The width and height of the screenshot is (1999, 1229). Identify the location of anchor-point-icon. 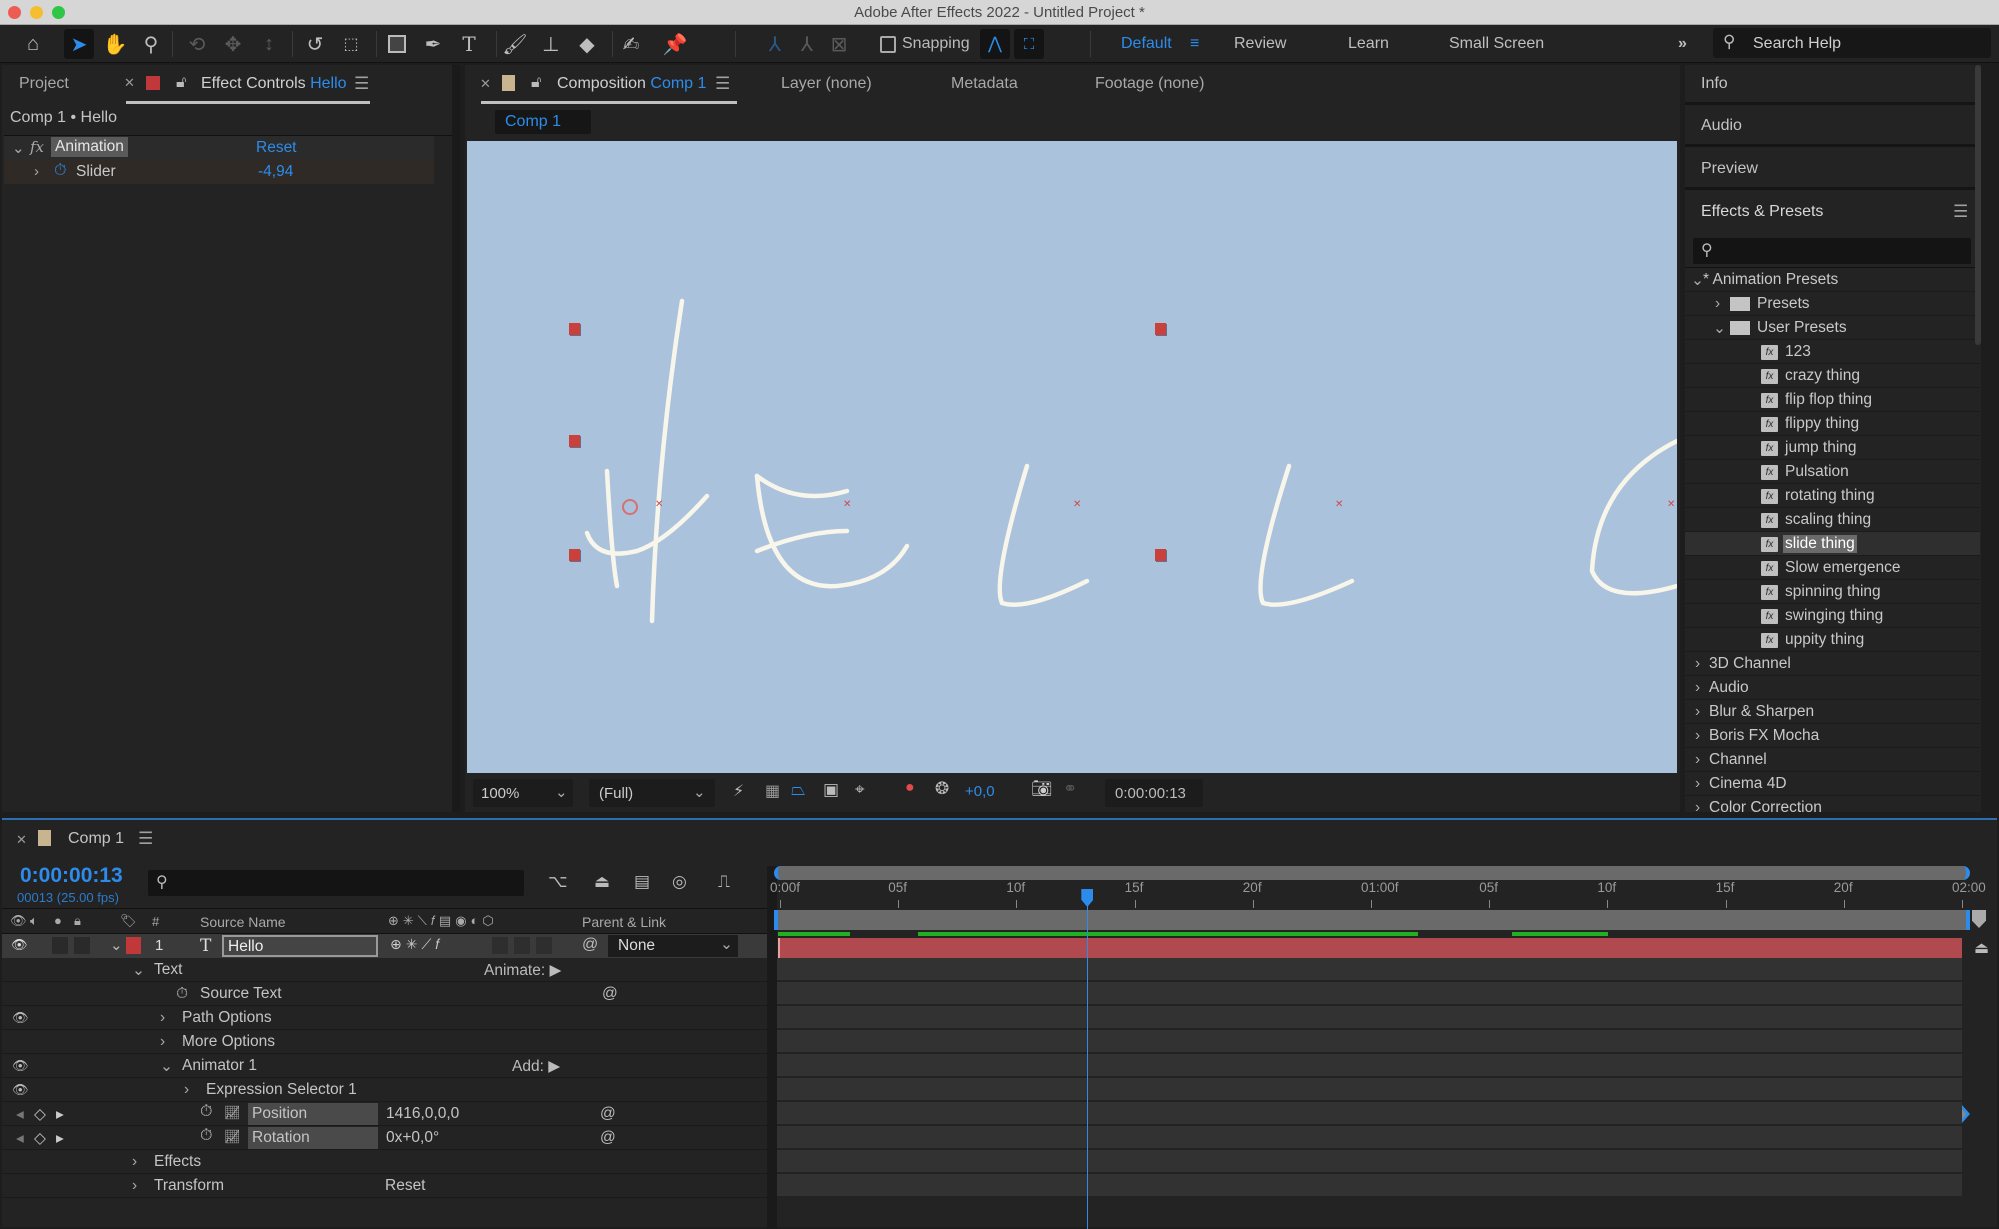
(630, 507).